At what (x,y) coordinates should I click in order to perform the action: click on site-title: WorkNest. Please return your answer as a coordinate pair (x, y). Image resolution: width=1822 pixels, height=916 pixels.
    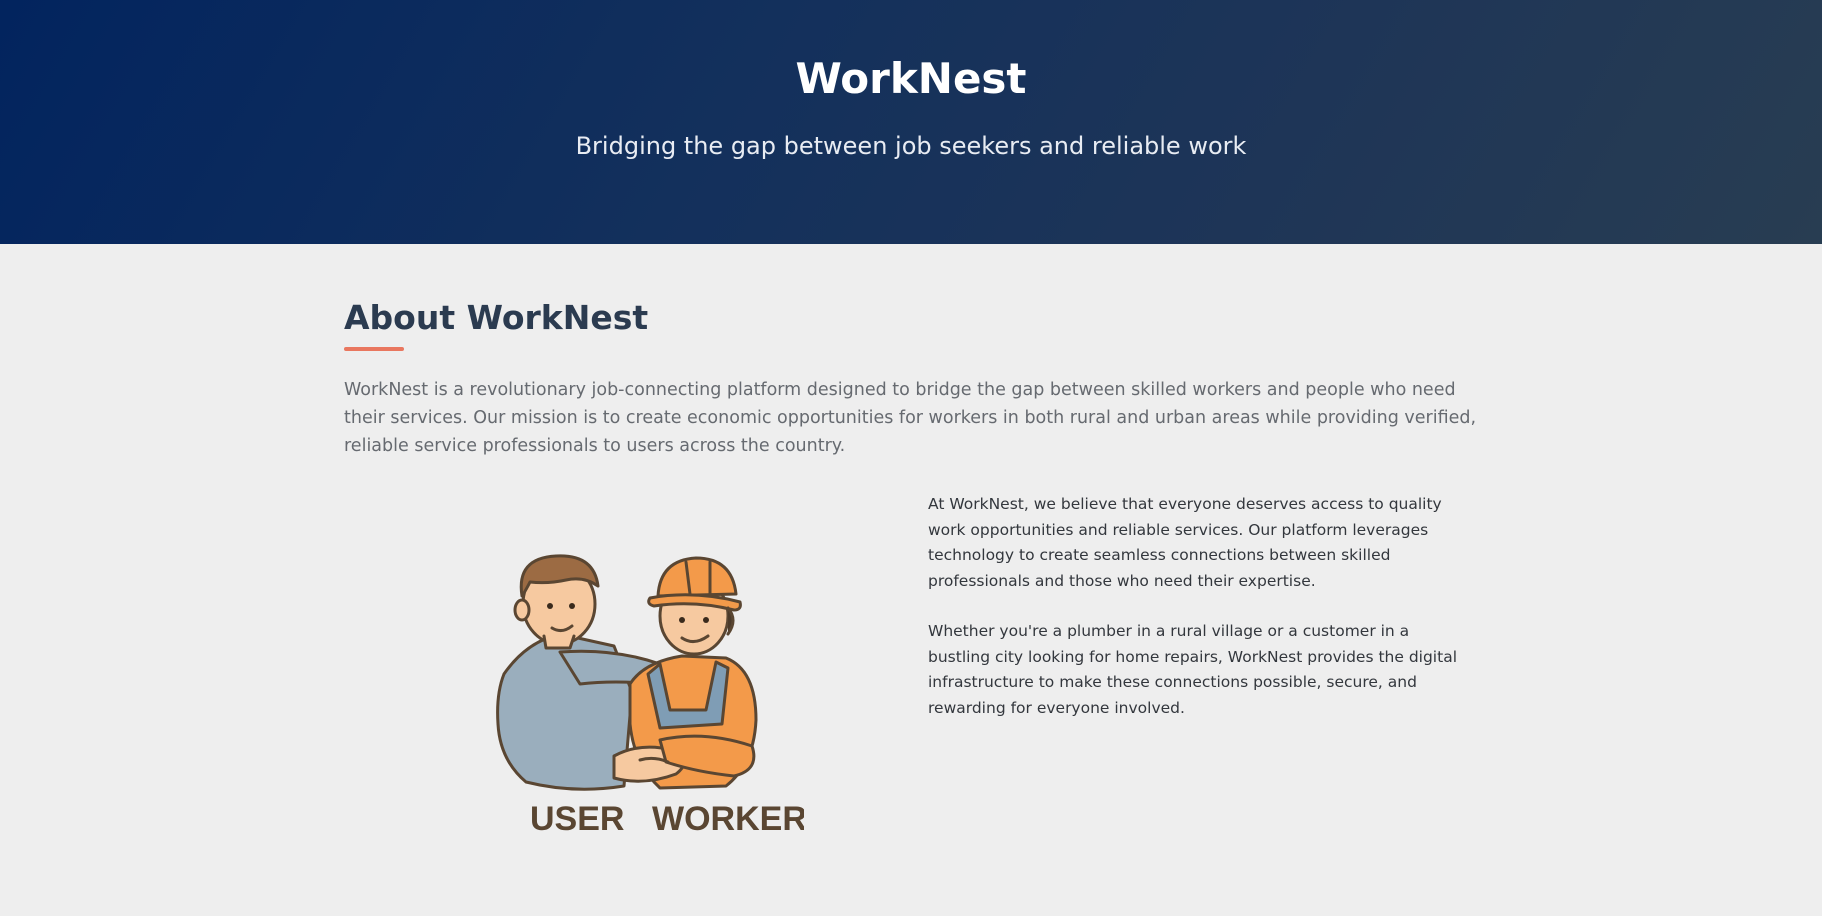
    Looking at the image, I should click on (911, 78).